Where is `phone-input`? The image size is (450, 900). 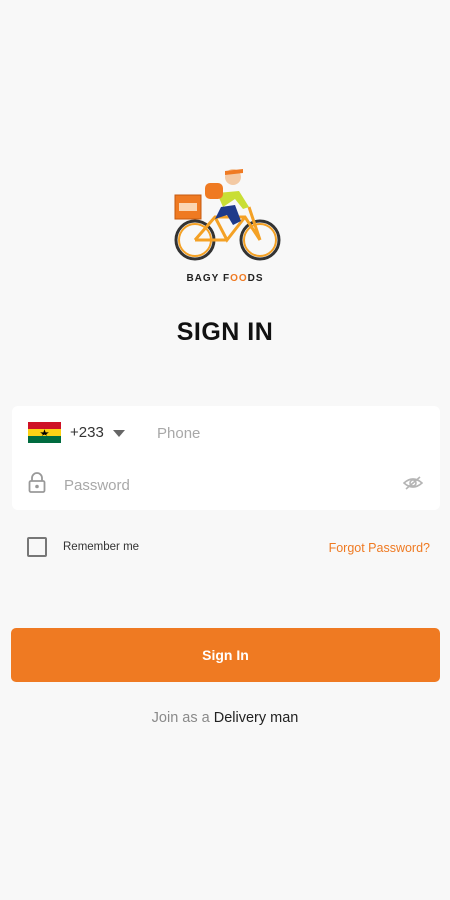
phone-input is located at coordinates (287, 433).